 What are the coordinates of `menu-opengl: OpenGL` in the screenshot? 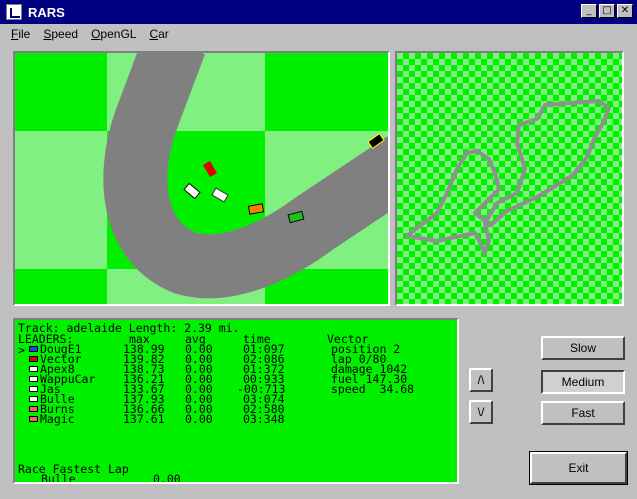 It's located at (113, 34).